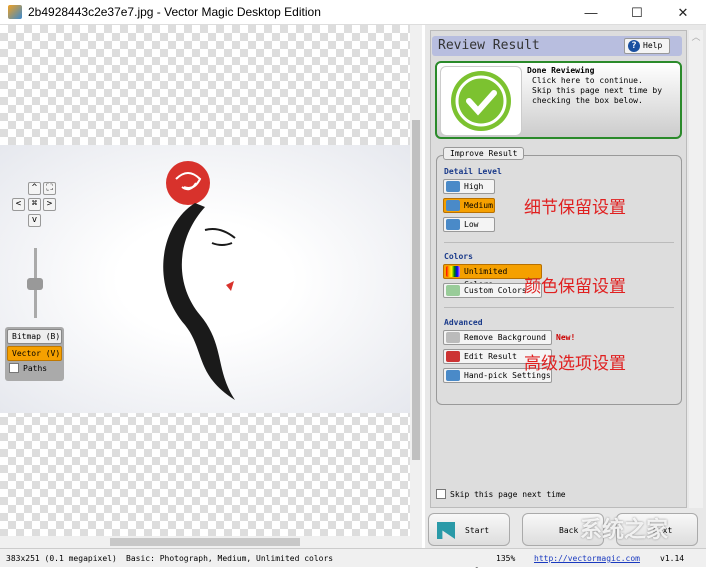 This screenshot has width=706, height=580. I want to click on status-zoom: 135%, so click(506, 558).